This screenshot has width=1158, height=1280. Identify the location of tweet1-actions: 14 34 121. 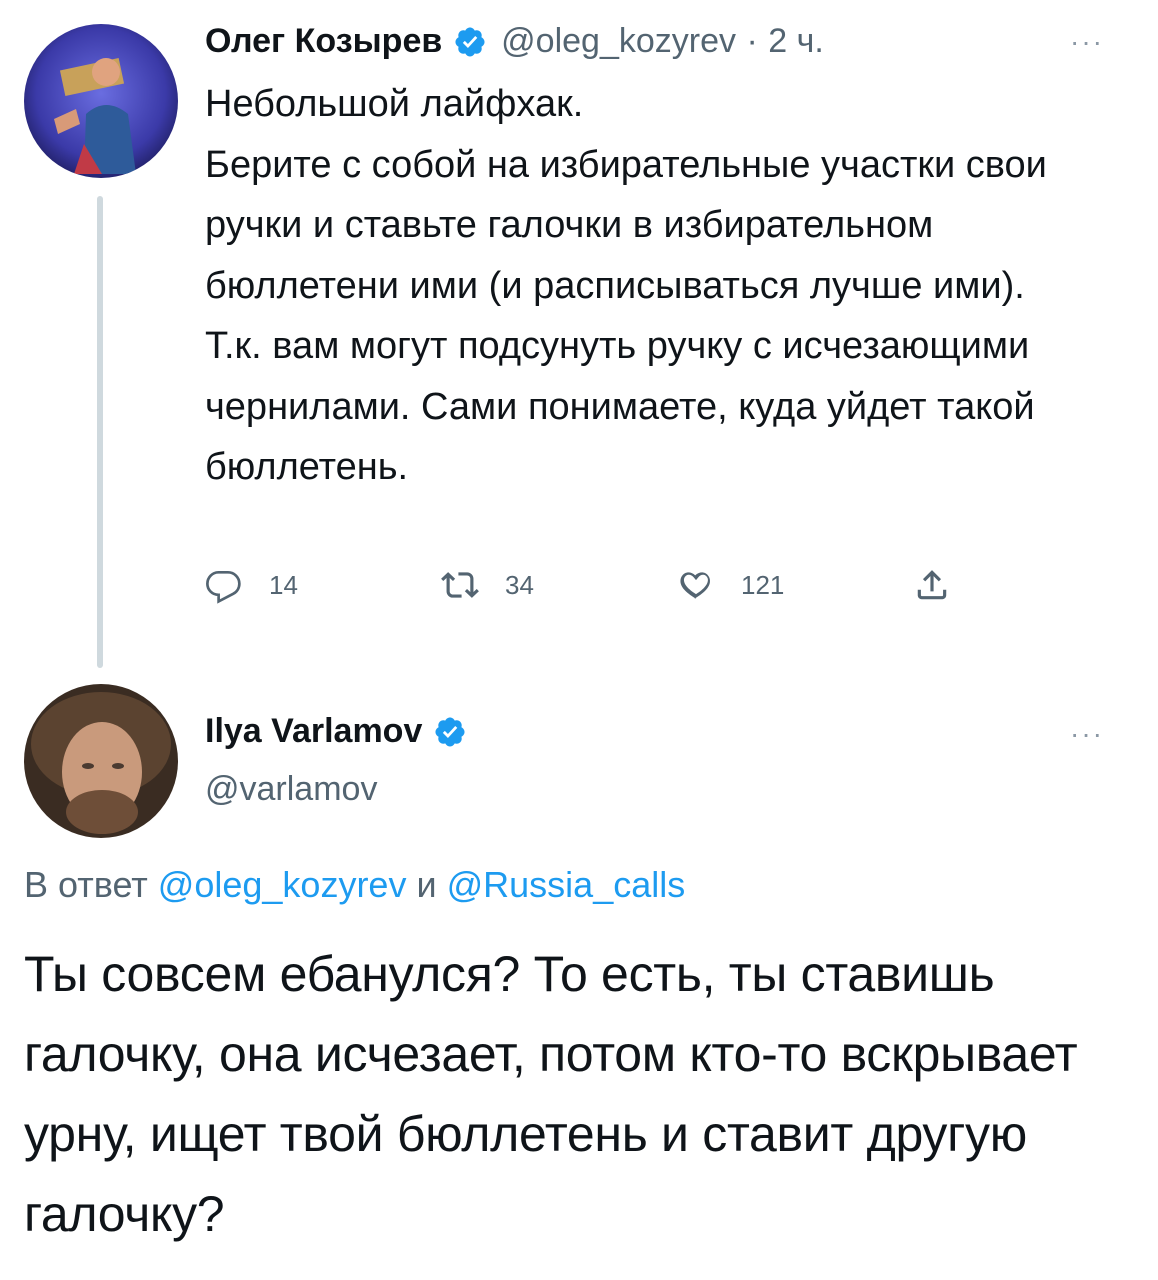
(595, 585).